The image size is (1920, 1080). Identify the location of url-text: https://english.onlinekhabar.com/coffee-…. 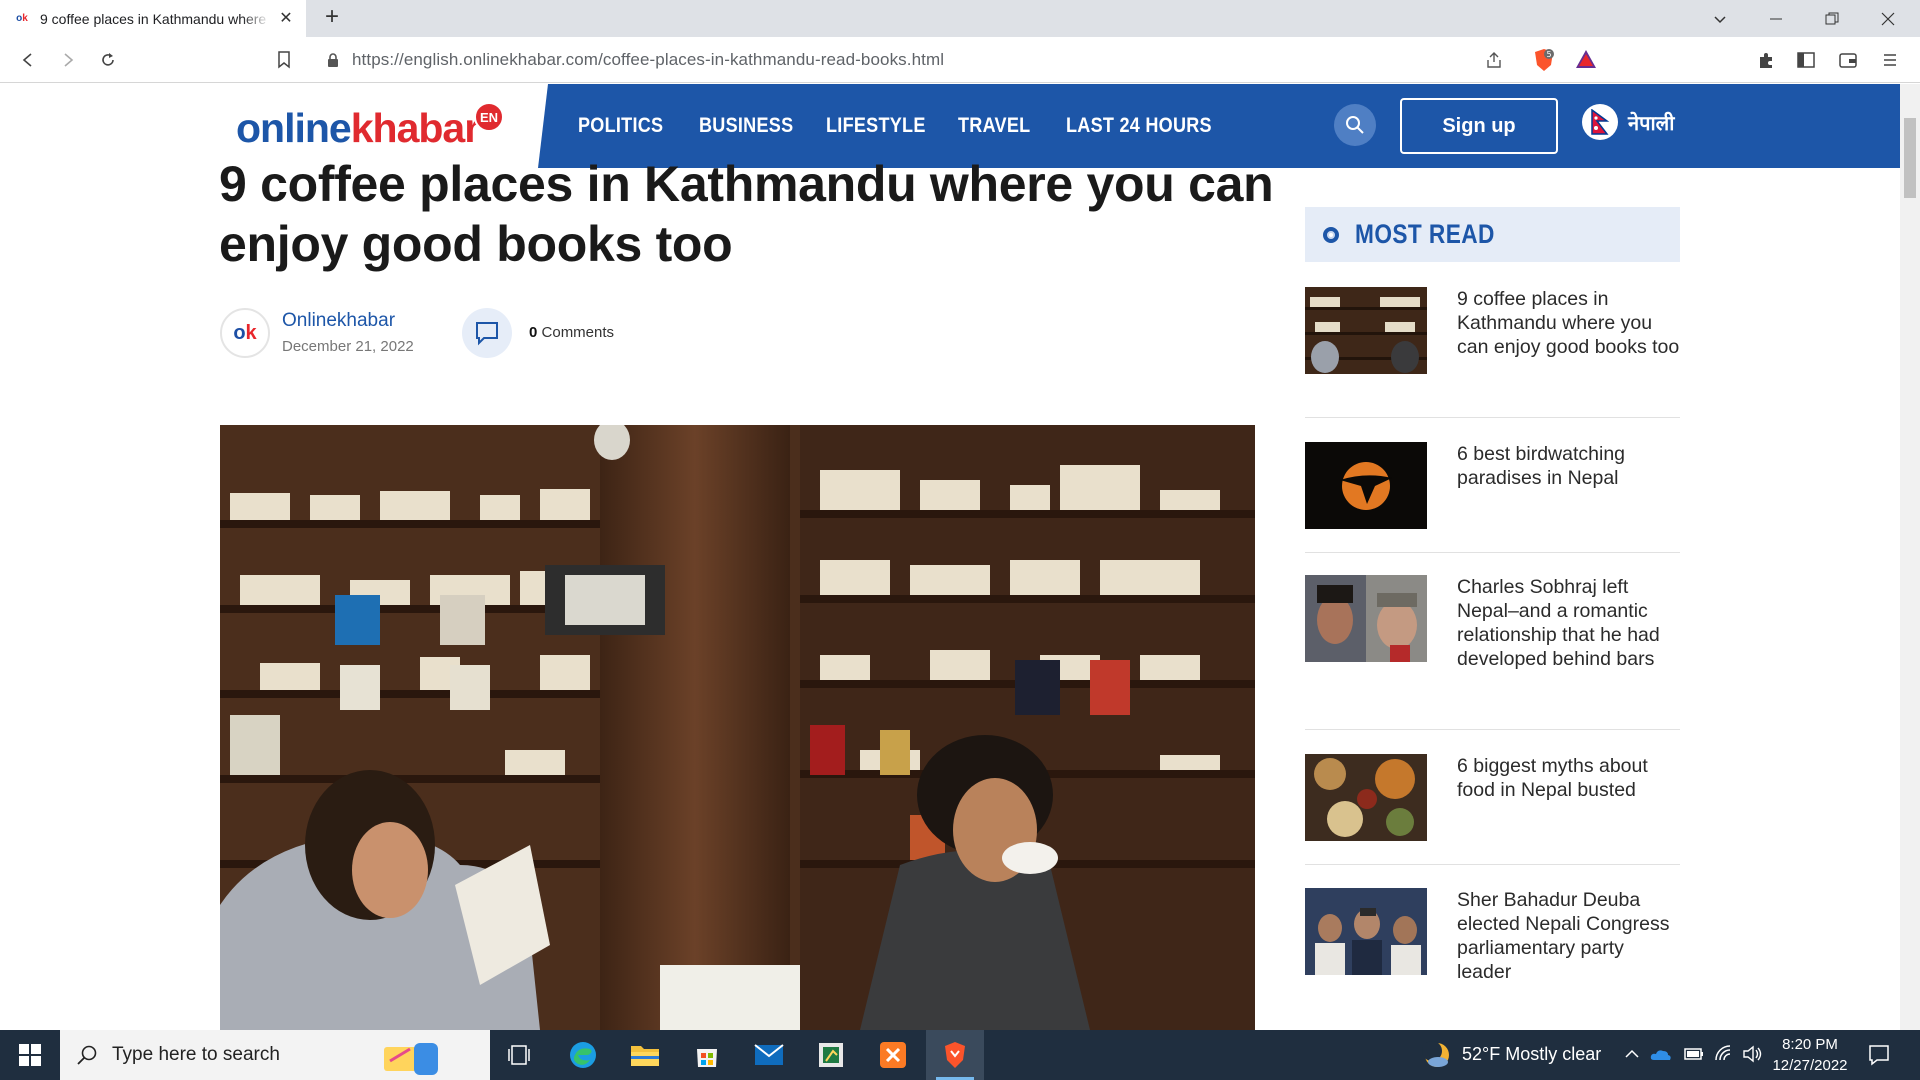
(648, 59).